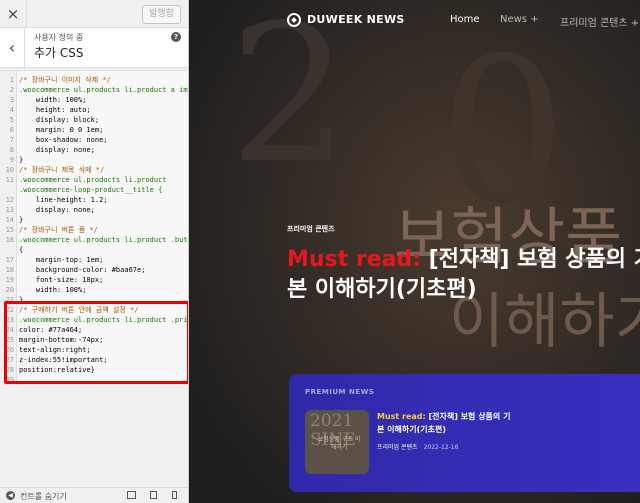  Describe the element at coordinates (153, 495) in the screenshot. I see `tablet-preview-icon` at that location.